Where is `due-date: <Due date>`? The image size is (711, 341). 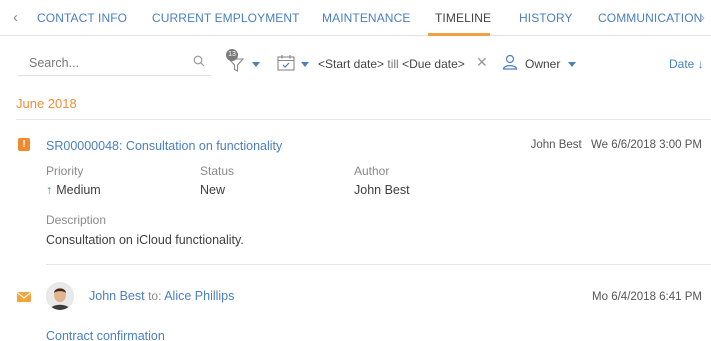 due-date: <Due date> is located at coordinates (433, 64).